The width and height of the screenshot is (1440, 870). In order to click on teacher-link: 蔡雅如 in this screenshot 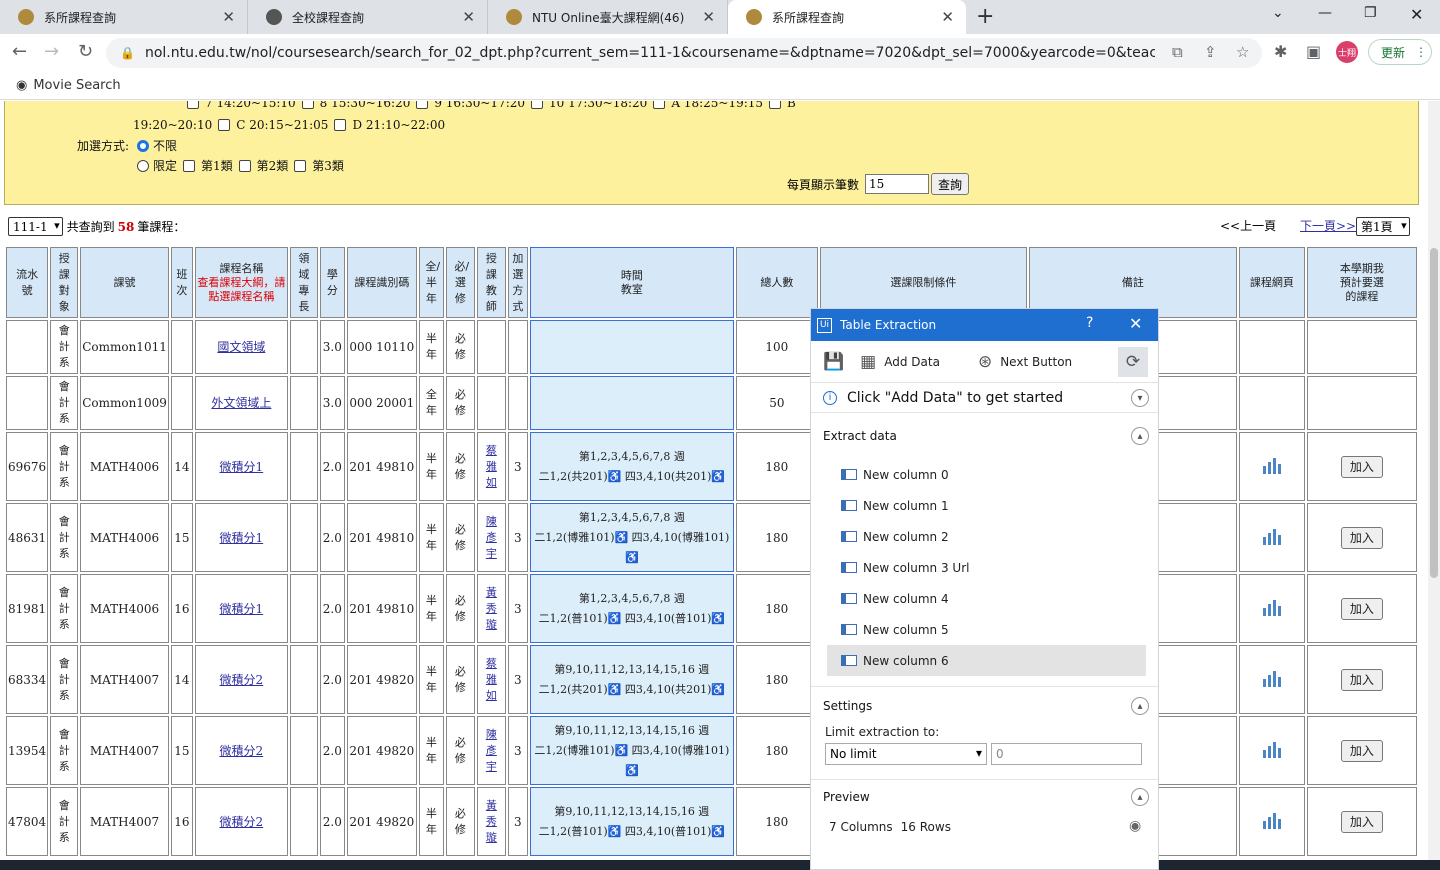, I will do `click(491, 679)`.